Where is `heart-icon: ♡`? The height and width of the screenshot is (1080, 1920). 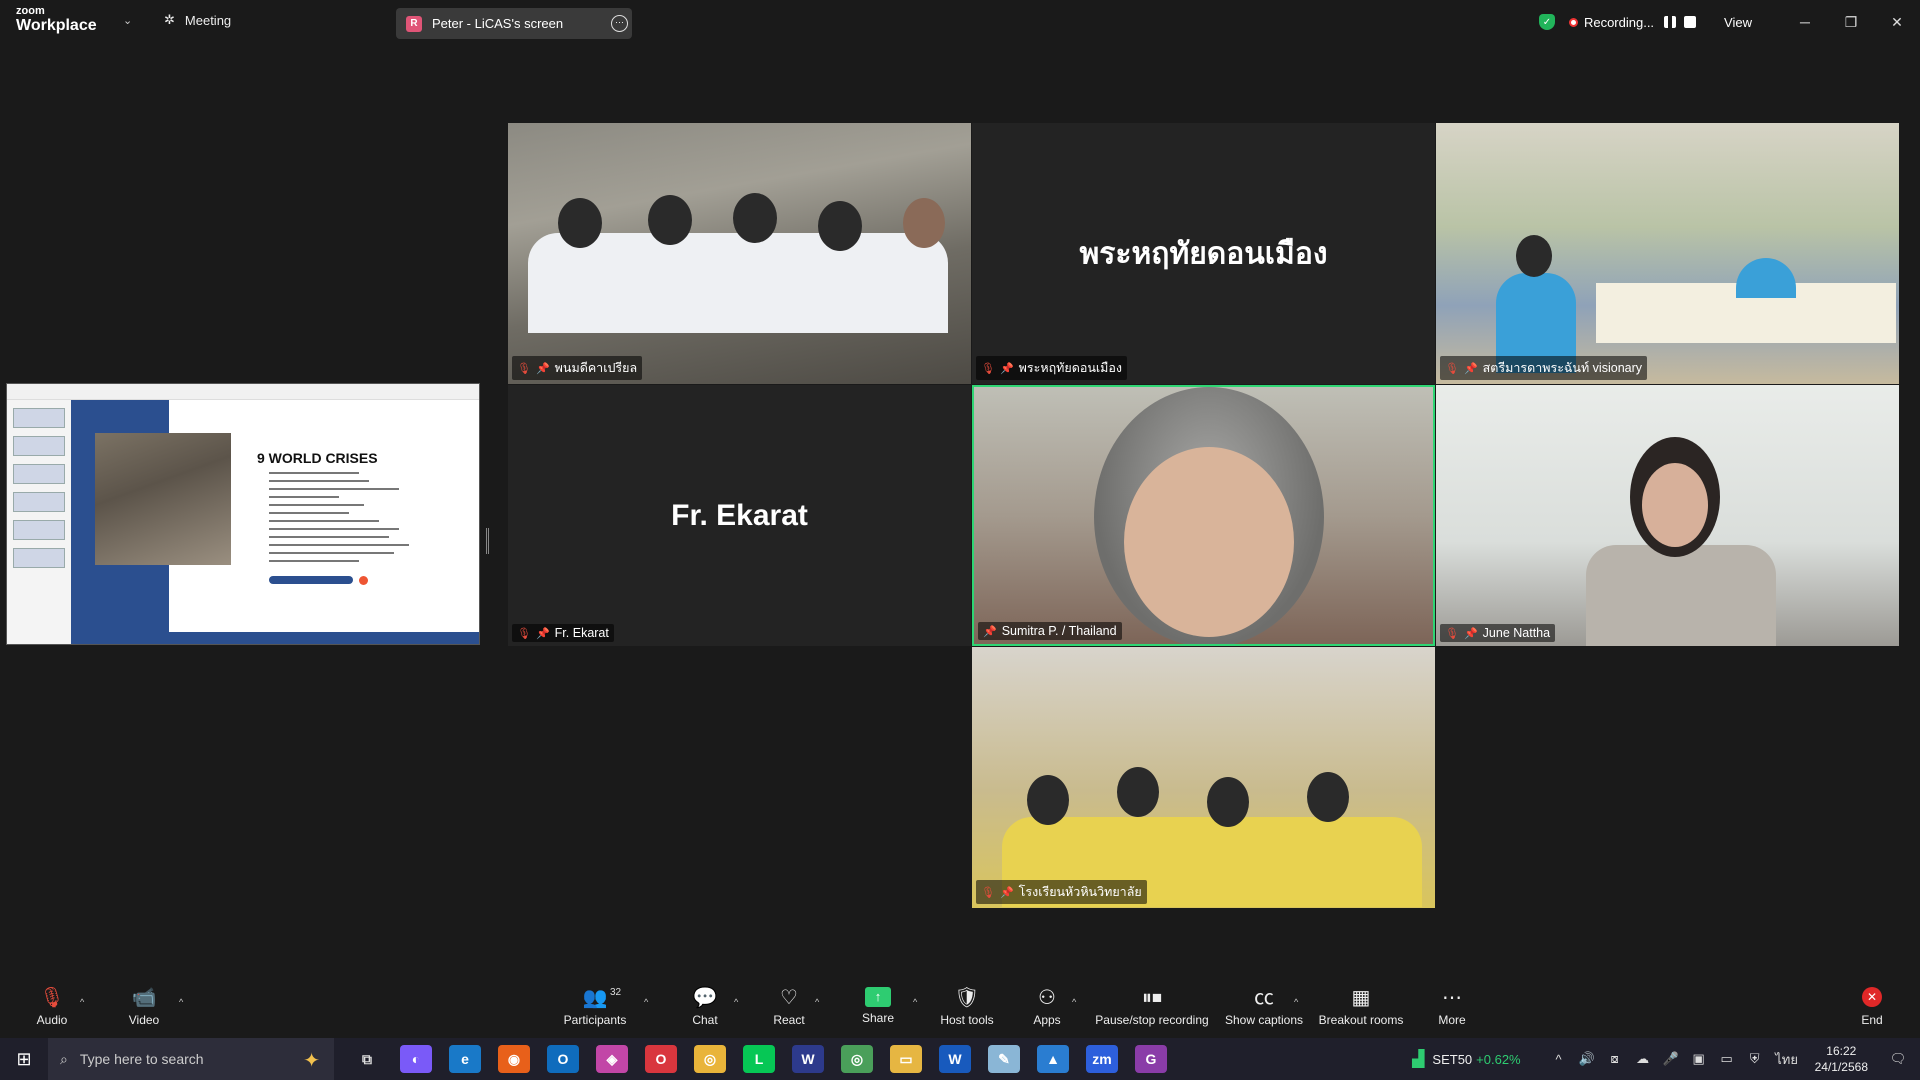 heart-icon: ♡ is located at coordinates (789, 998).